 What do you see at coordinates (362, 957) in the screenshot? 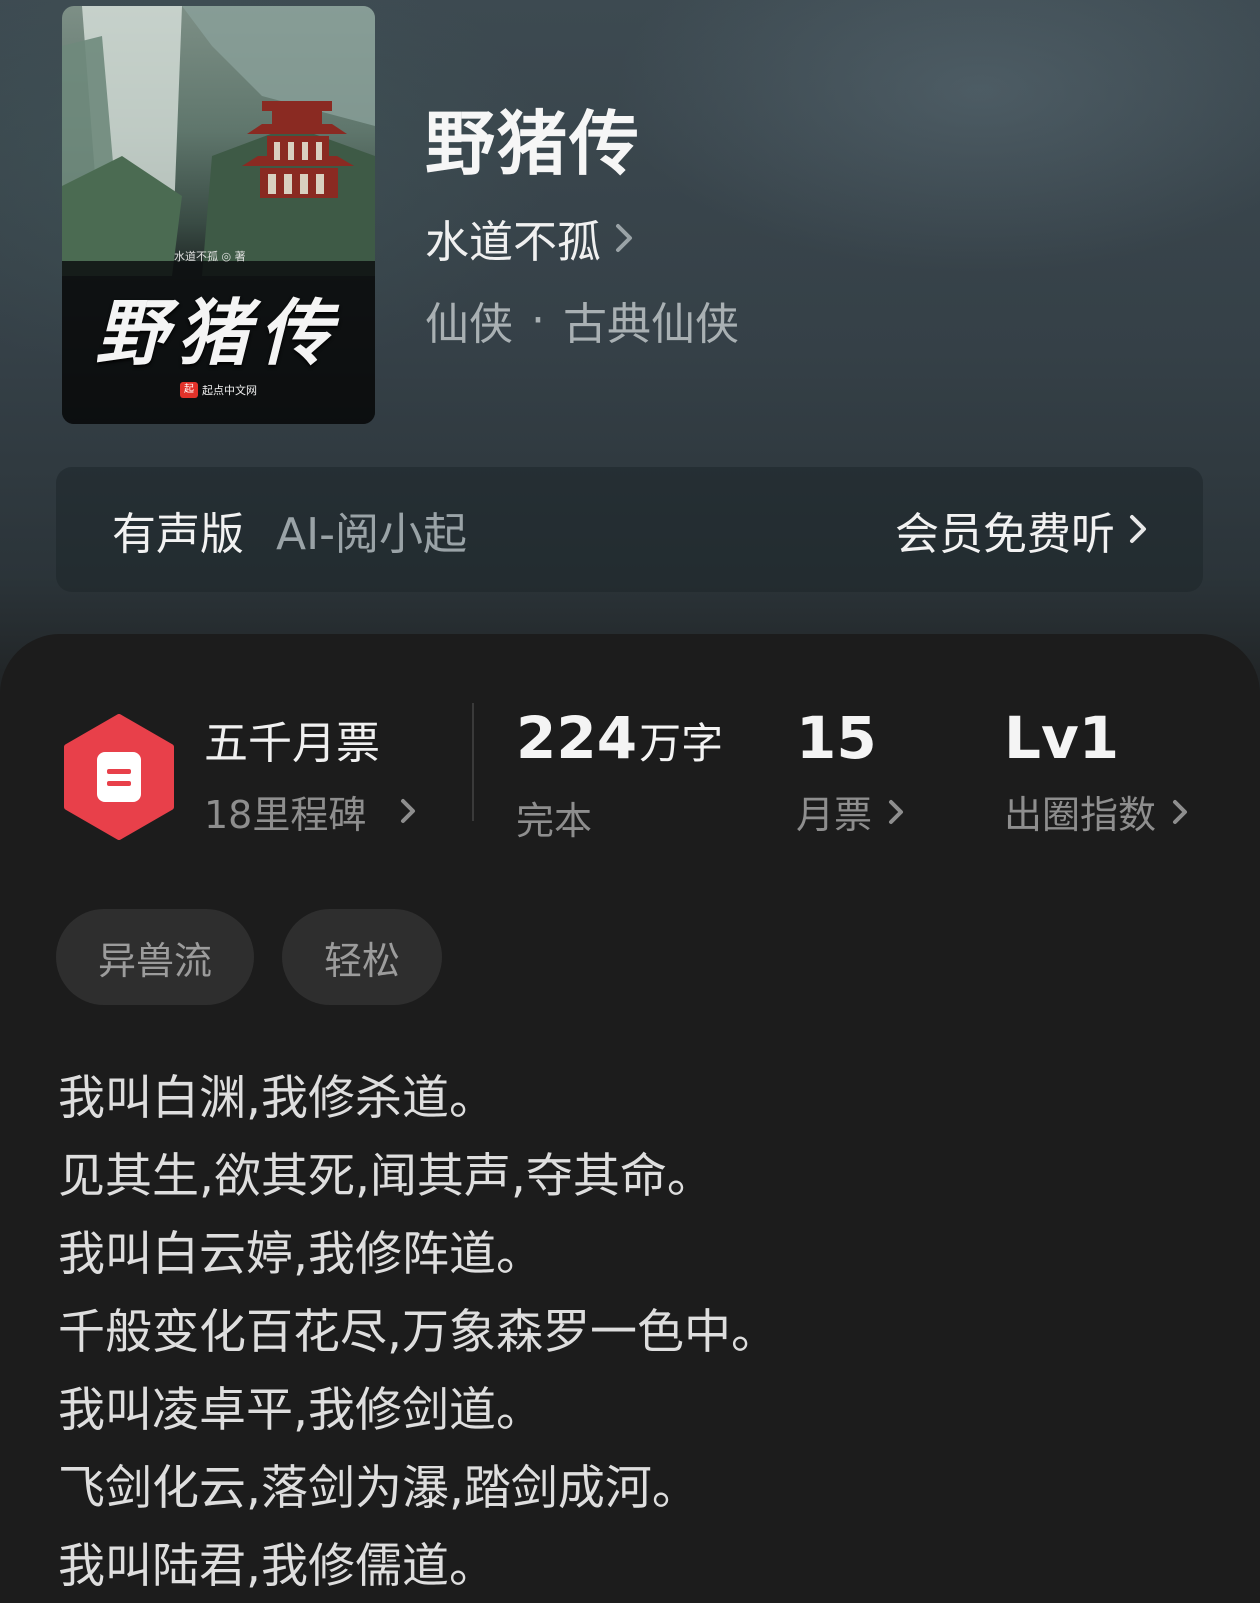
I see `tag-chip: 轻松` at bounding box center [362, 957].